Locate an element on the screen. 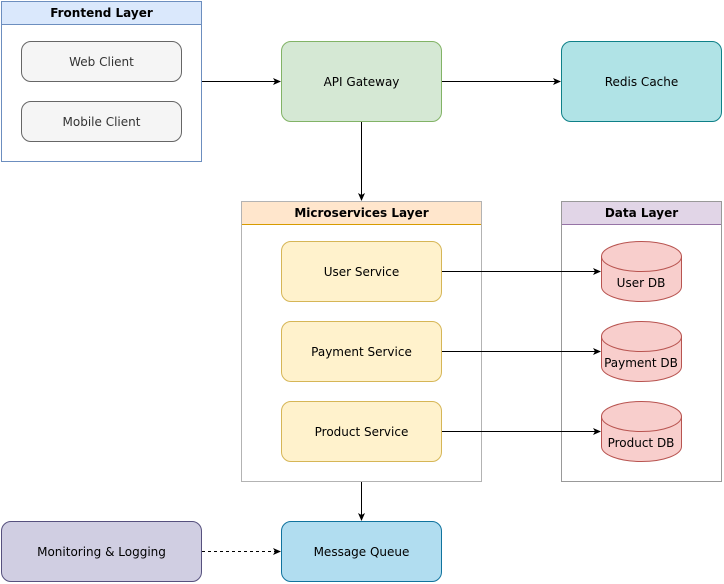 This screenshot has width=724, height=584. product-db-cylinder is located at coordinates (641, 431).